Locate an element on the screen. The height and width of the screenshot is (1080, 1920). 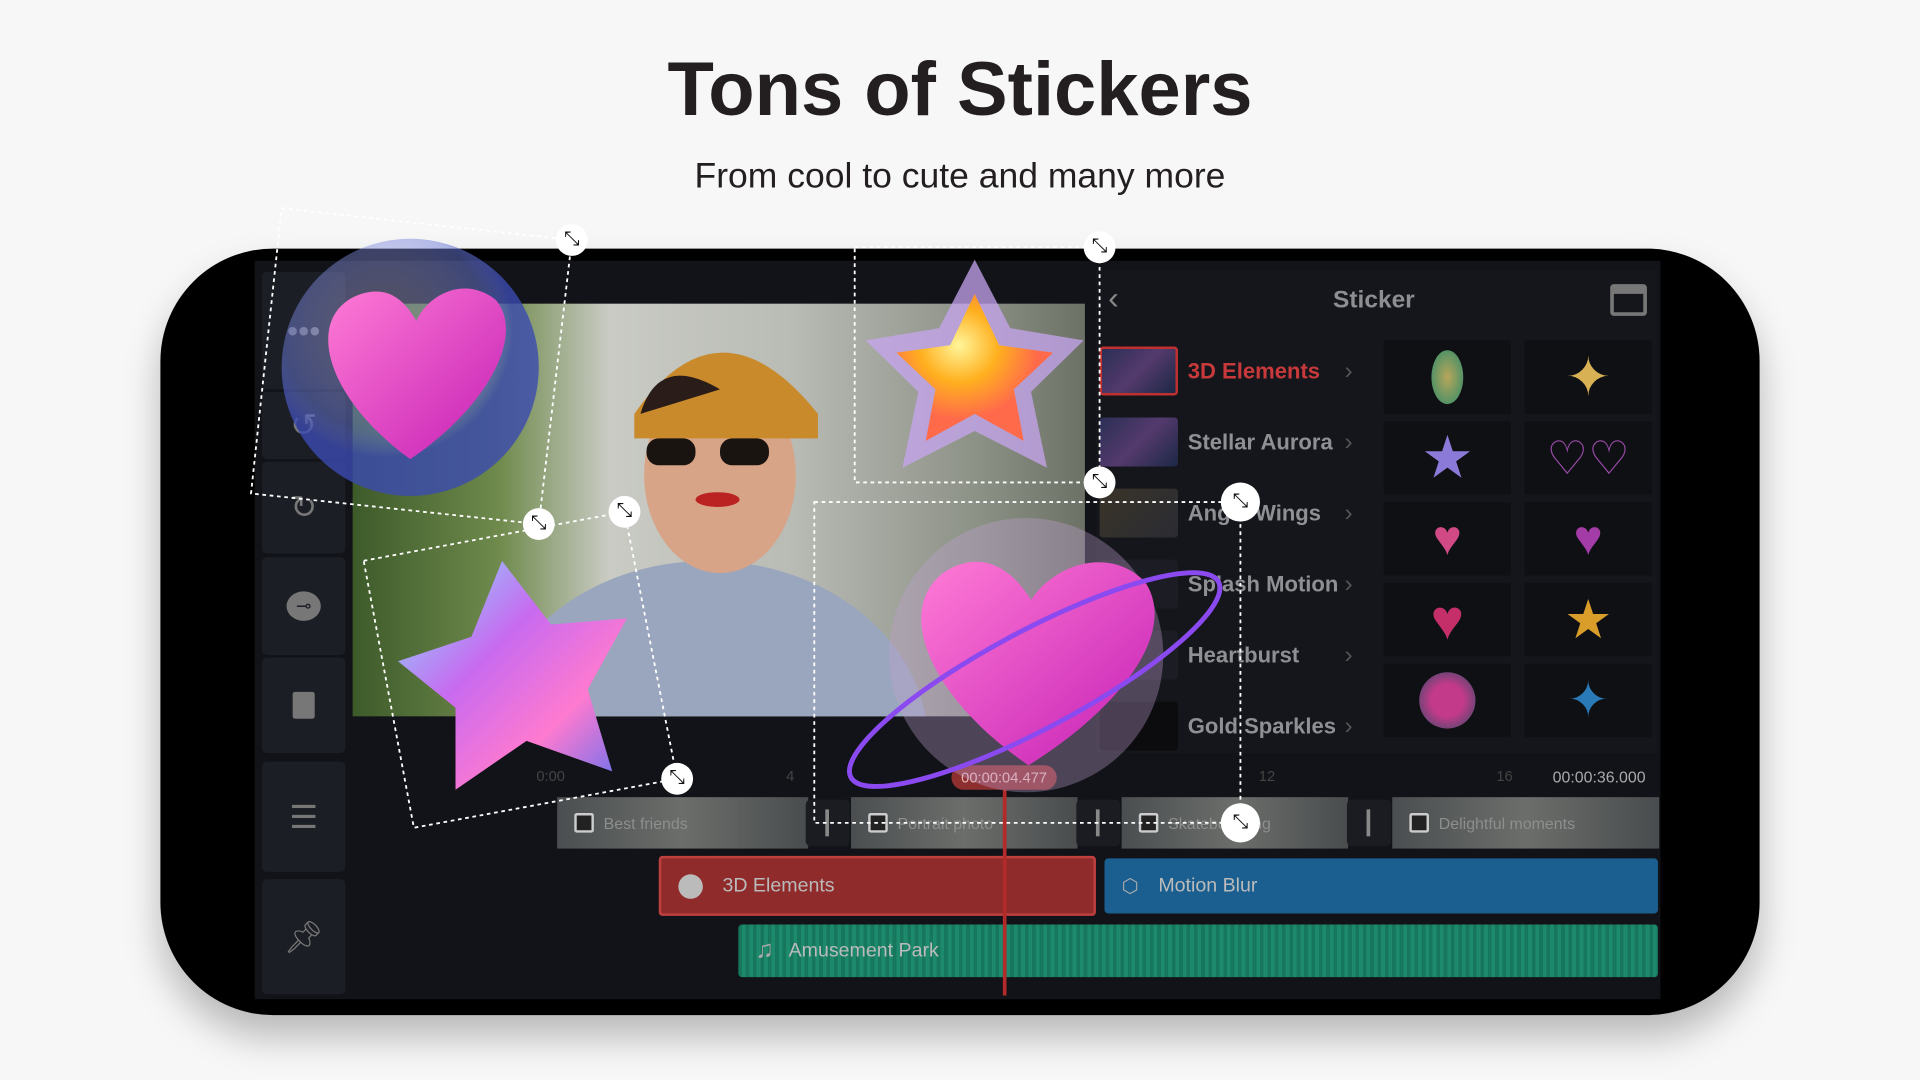
iridescent-star-sticker is located at coordinates (512, 675).